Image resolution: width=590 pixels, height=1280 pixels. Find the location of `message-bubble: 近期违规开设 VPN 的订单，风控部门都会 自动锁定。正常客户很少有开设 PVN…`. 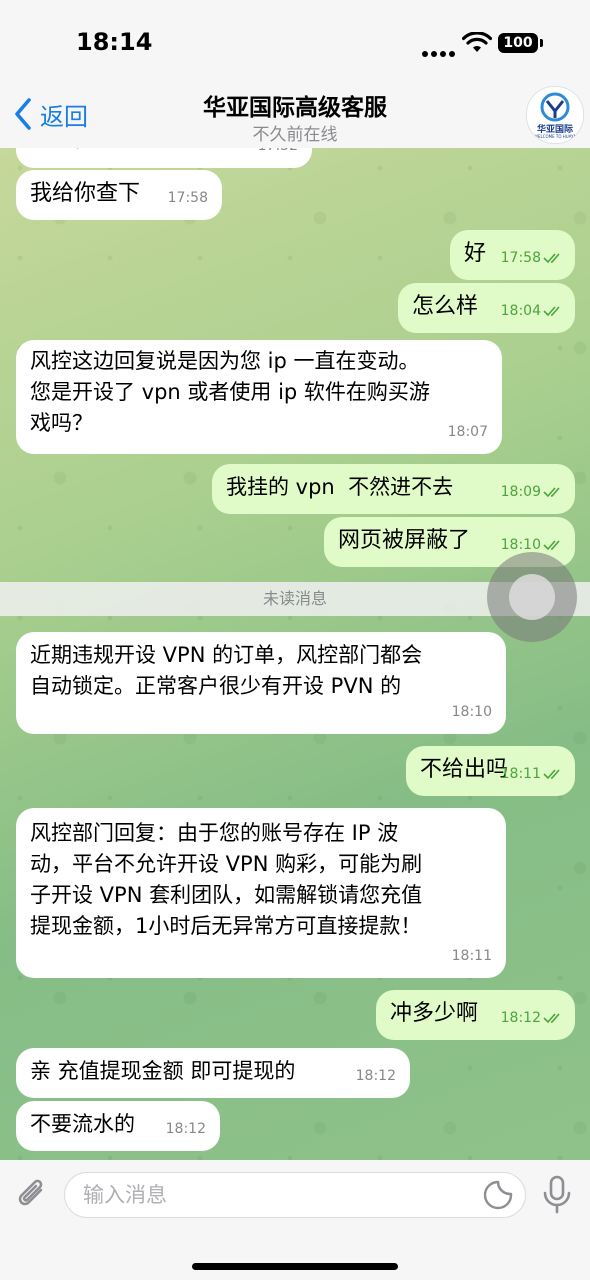

message-bubble: 近期违规开设 VPN 的订单，风控部门都会 自动锁定。正常客户很少有开设 PVN… is located at coordinates (261, 683).